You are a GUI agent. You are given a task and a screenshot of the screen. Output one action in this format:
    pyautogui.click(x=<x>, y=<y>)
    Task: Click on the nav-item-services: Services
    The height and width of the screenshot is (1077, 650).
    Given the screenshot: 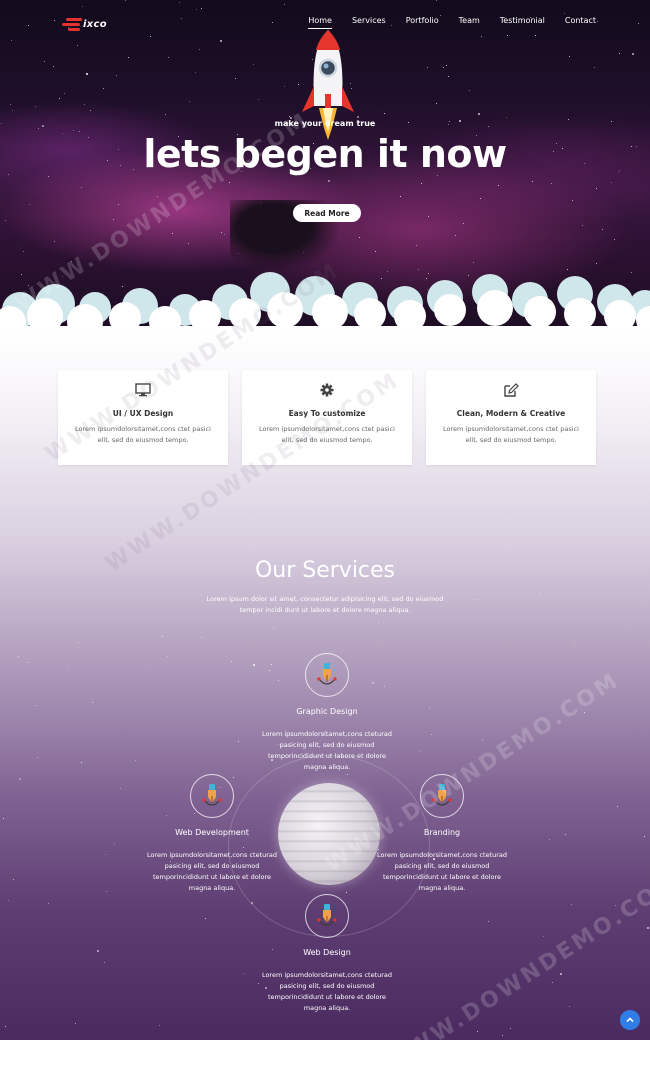 What is the action you would take?
    pyautogui.click(x=369, y=22)
    